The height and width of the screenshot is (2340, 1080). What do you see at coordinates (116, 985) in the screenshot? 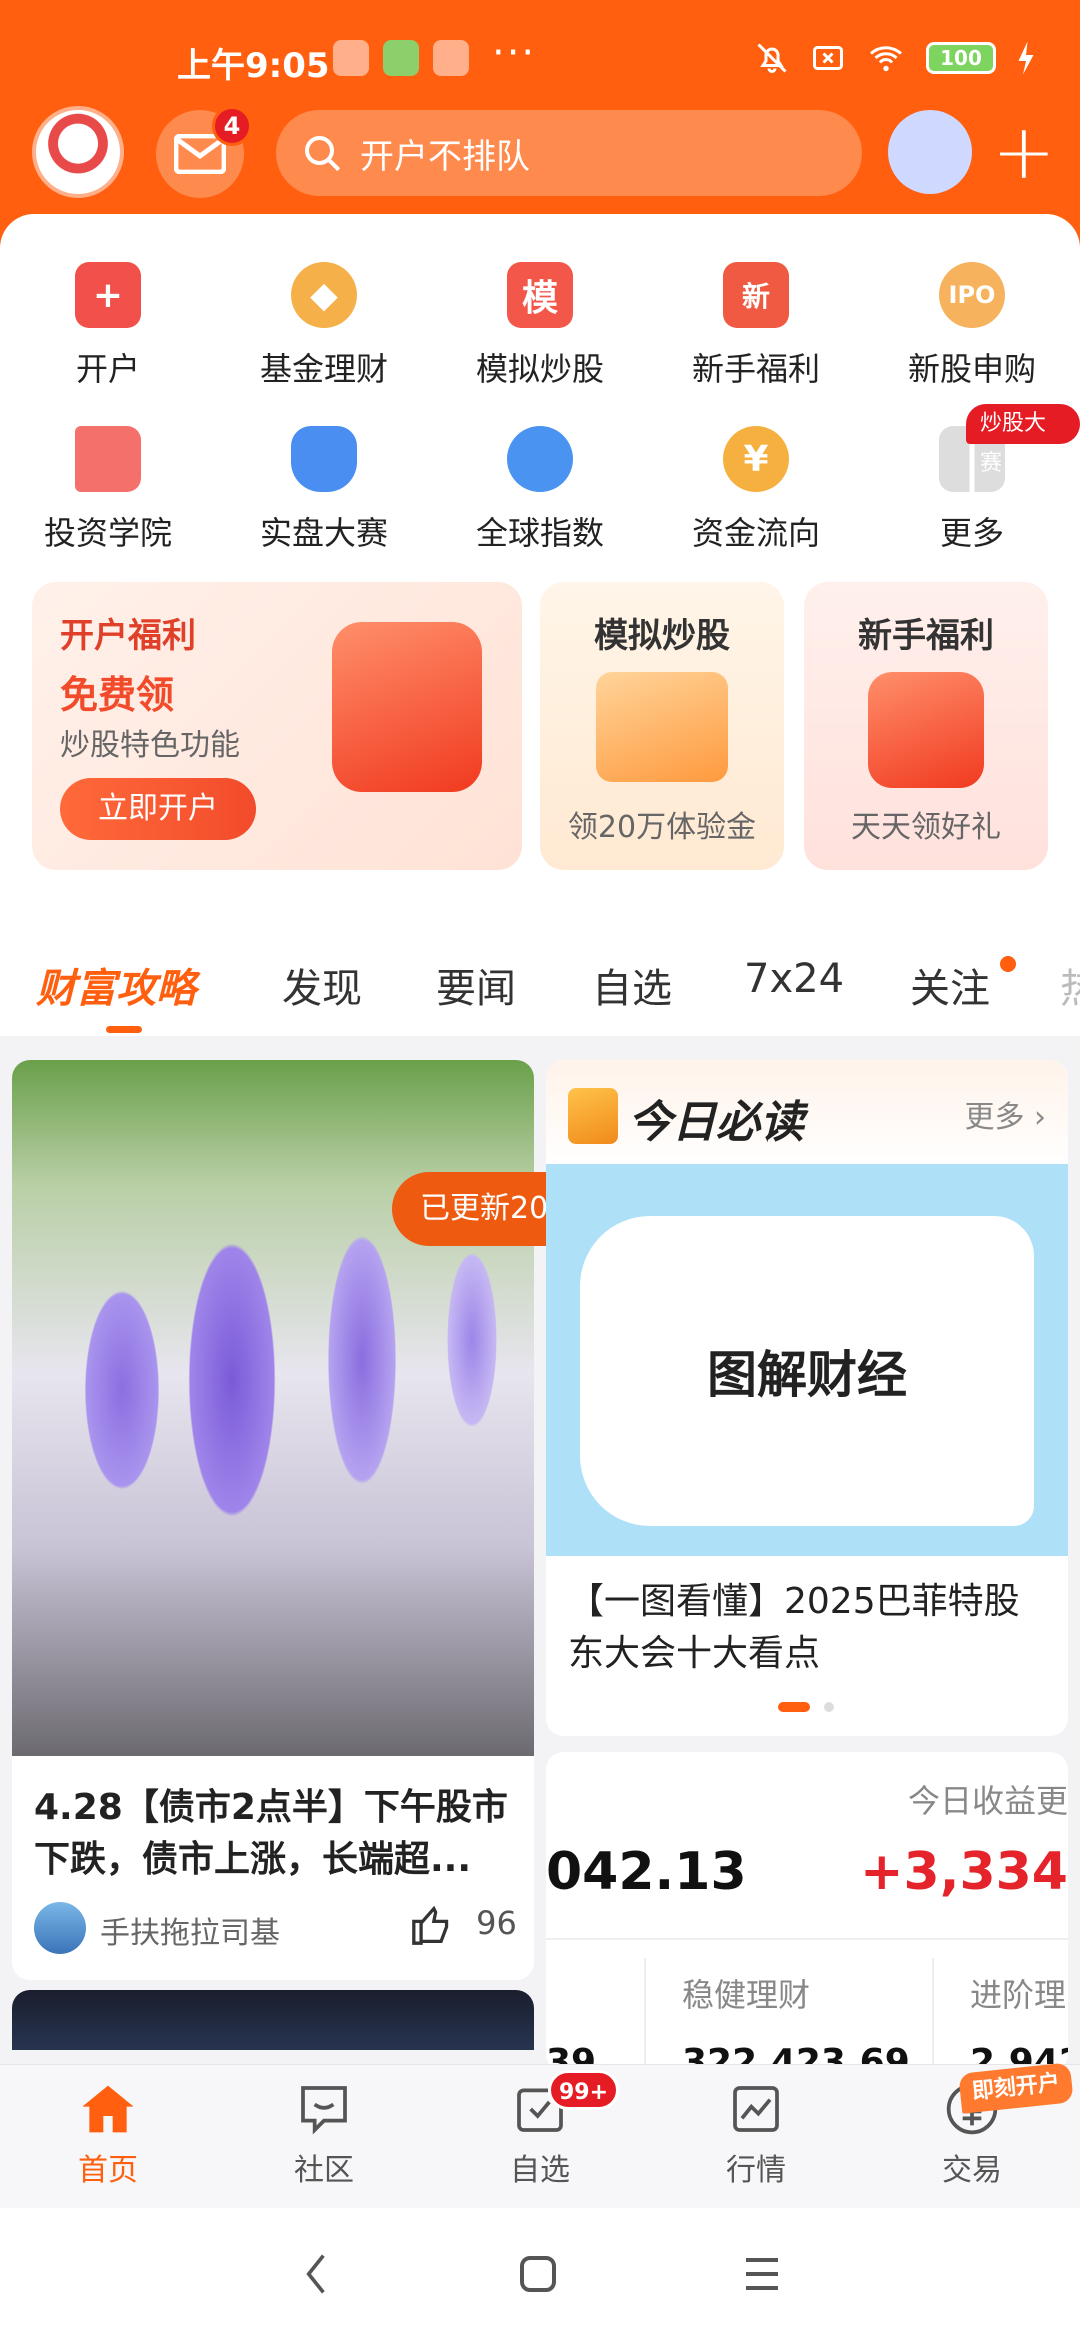
I see `tab-wealth-guide: 财富攻略` at bounding box center [116, 985].